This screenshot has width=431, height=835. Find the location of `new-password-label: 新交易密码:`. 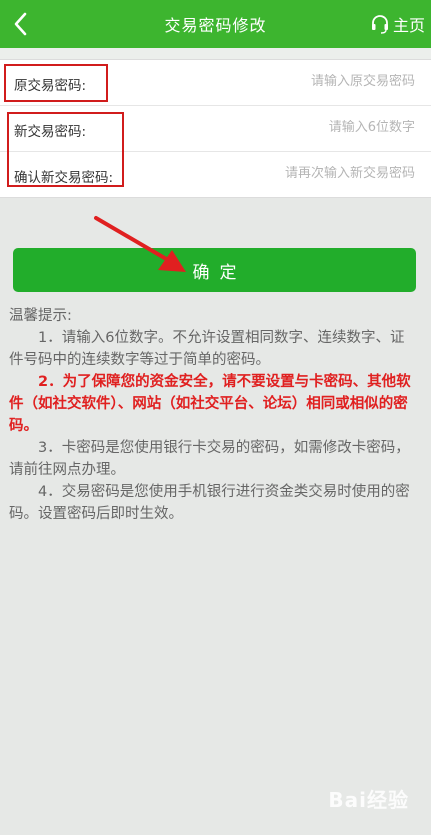

new-password-label: 新交易密码: is located at coordinates (50, 132).